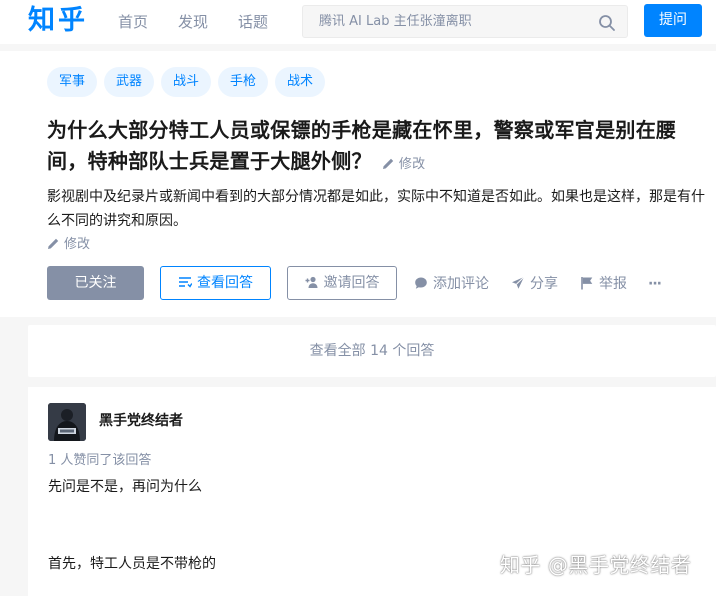  What do you see at coordinates (412, 164) in the screenshot?
I see `edit-title-label: 修改` at bounding box center [412, 164].